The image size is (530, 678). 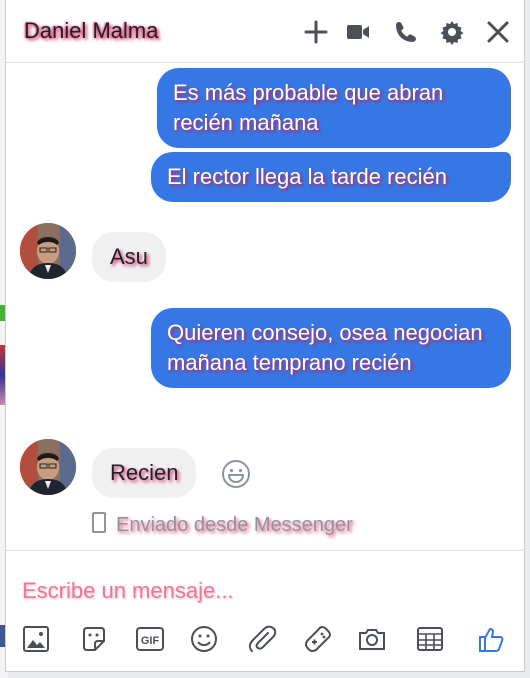 I want to click on gear-icon, so click(x=452, y=32).